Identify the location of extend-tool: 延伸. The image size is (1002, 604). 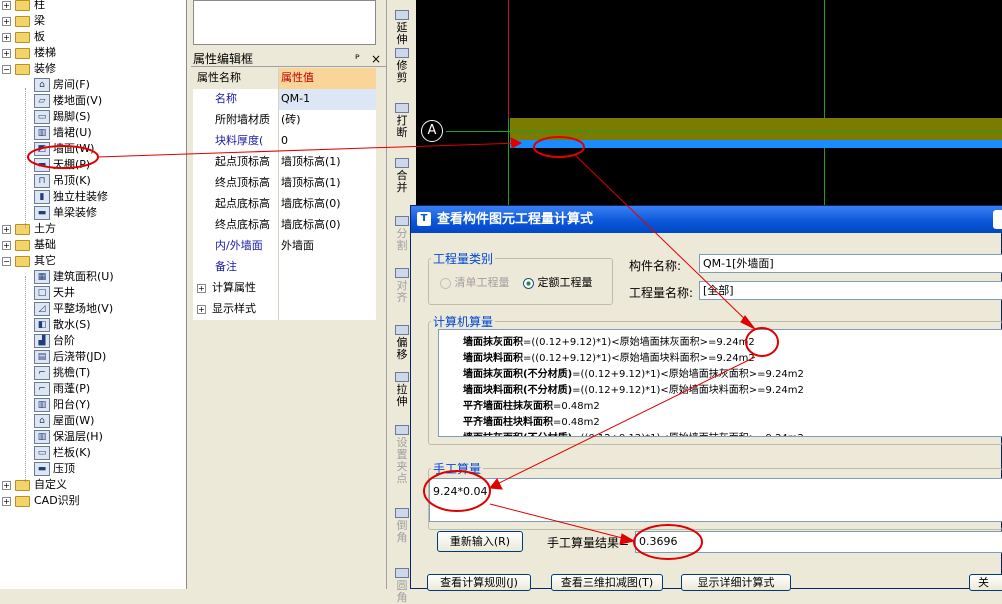
(402, 28).